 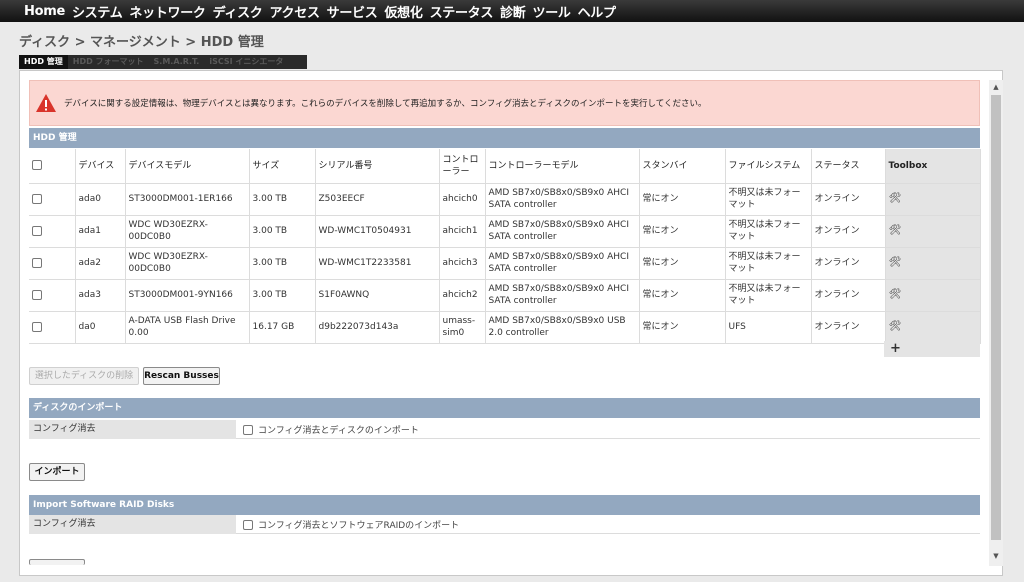 I want to click on menu-disks: ディスク, so click(x=238, y=11).